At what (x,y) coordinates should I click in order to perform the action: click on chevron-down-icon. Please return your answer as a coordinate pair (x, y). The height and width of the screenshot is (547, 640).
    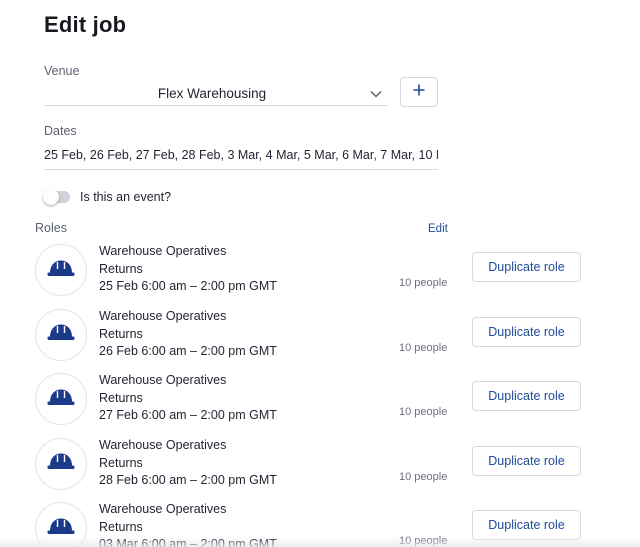
    Looking at the image, I should click on (376, 94).